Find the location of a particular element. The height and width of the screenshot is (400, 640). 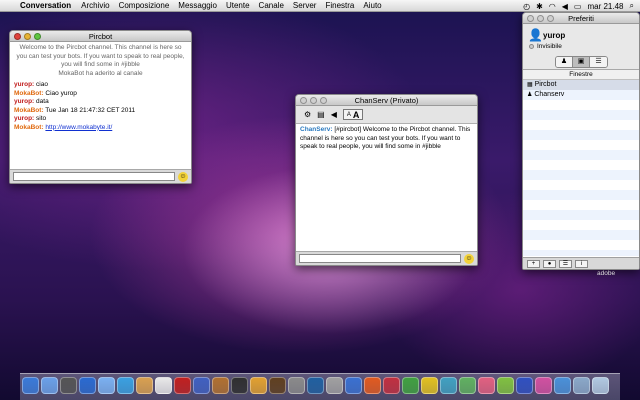

message-text: data is located at coordinates (41, 101).